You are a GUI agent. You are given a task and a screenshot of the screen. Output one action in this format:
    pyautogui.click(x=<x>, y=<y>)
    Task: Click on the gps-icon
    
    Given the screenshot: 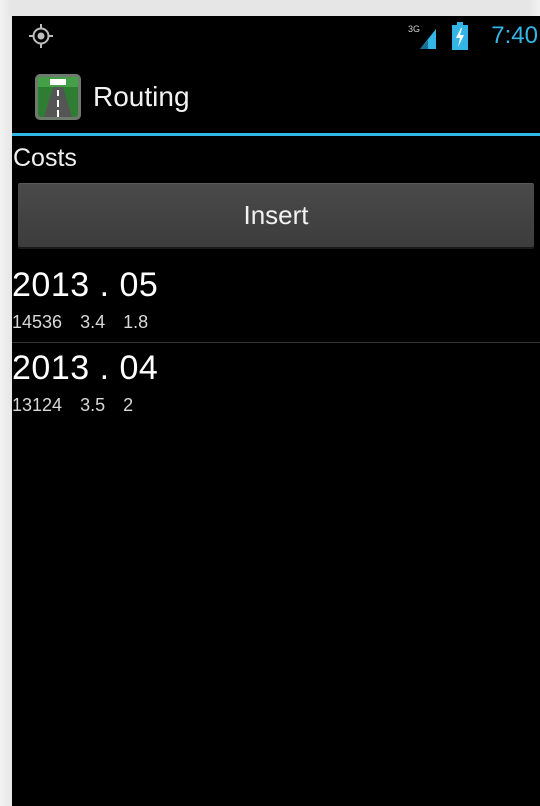 What is the action you would take?
    pyautogui.click(x=41, y=36)
    